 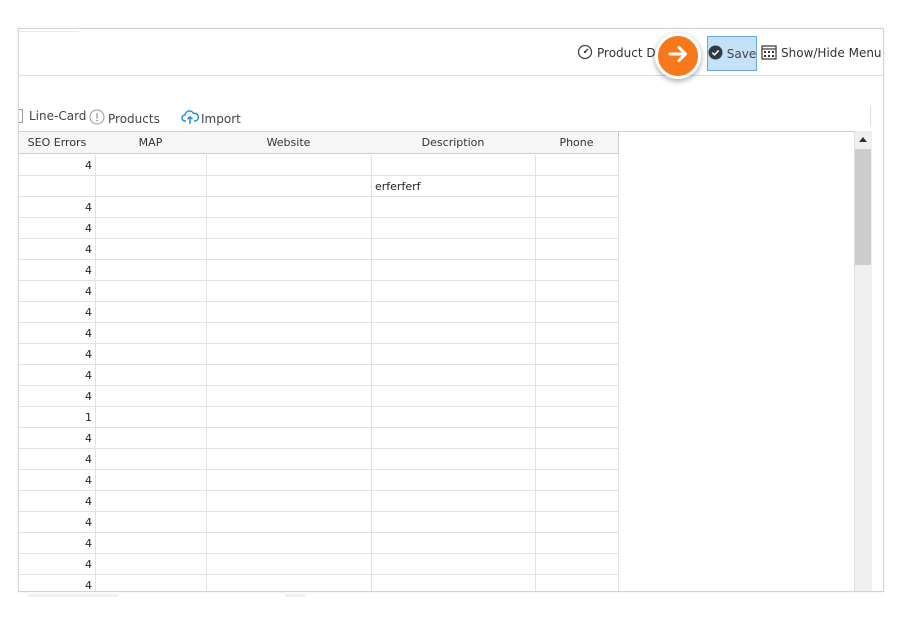 What do you see at coordinates (124, 118) in the screenshot?
I see `products-button: Products` at bounding box center [124, 118].